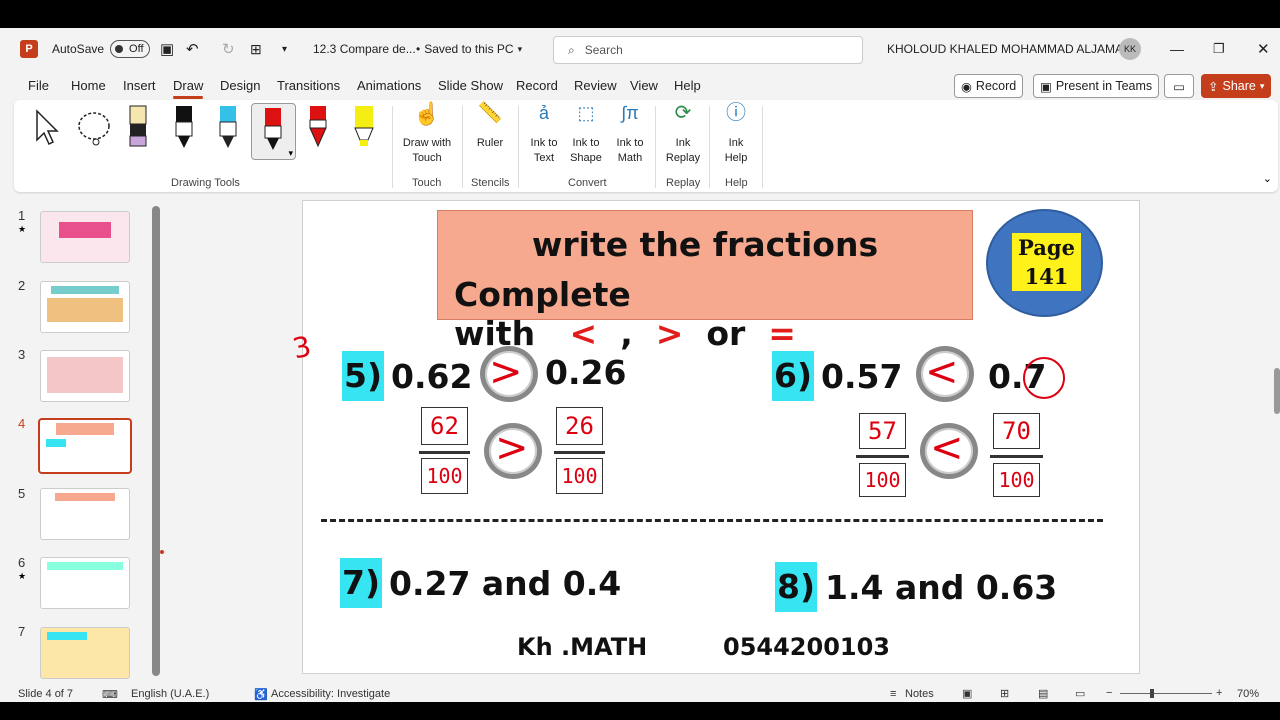  Describe the element at coordinates (736, 134) in the screenshot. I see `ink-help-button: ⓘ Ink Help` at that location.